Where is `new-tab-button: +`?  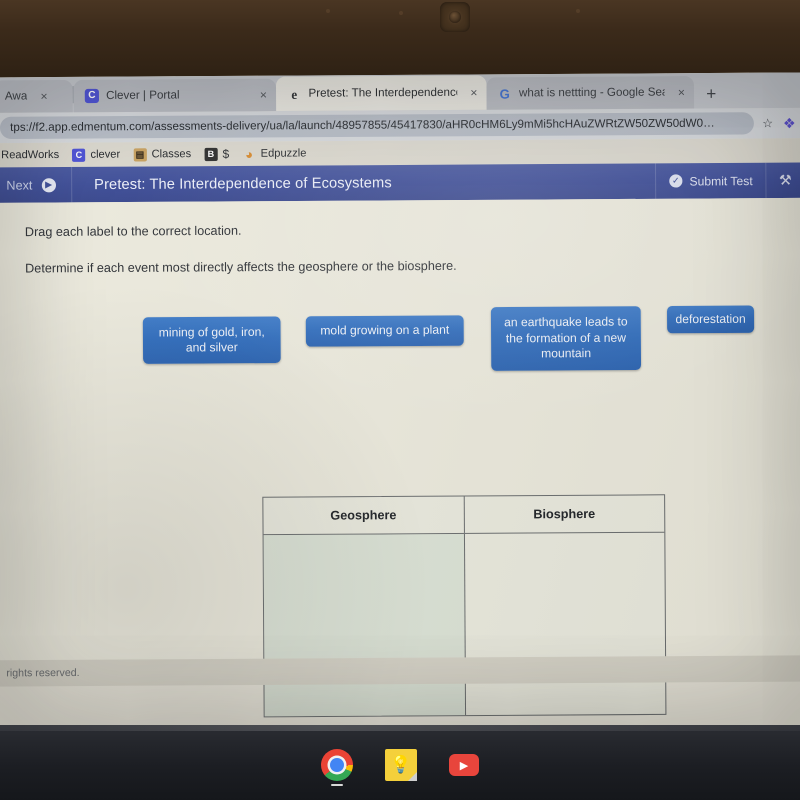
new-tab-button: + is located at coordinates (711, 96).